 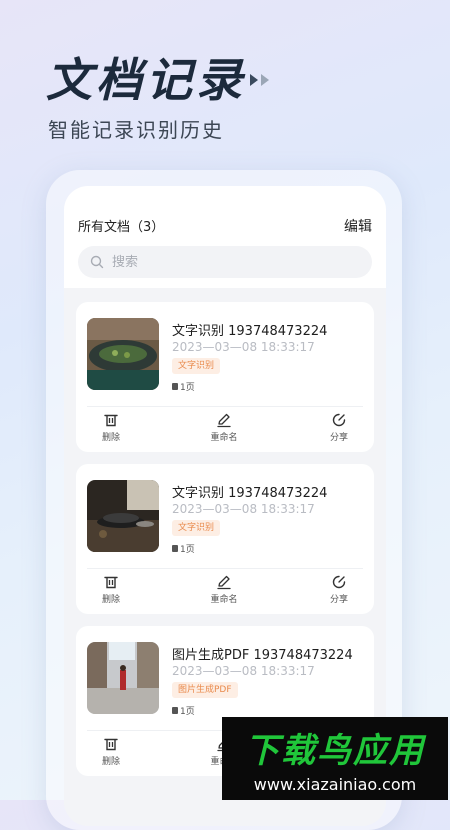 I want to click on watermark-url: www.xiazainiao.com, so click(x=335, y=784).